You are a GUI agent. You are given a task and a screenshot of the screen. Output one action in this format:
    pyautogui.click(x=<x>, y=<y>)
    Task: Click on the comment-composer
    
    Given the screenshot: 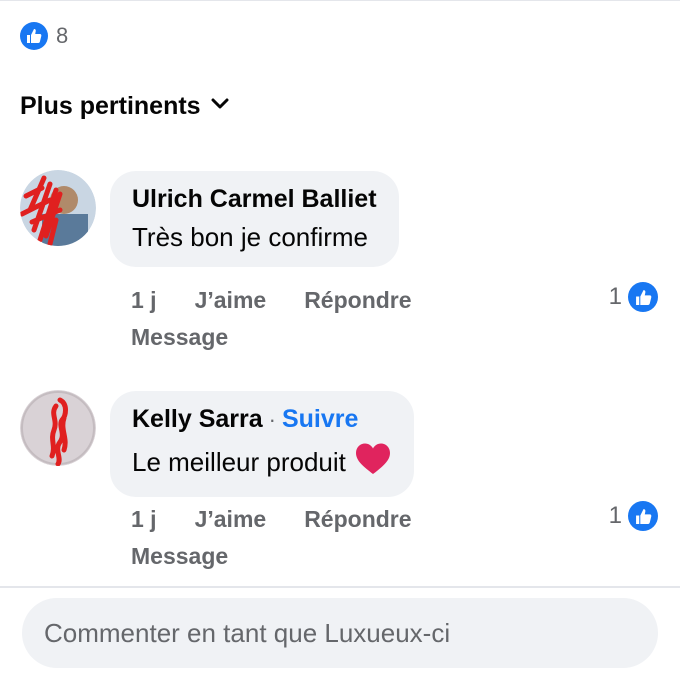 What is the action you would take?
    pyautogui.click(x=340, y=633)
    